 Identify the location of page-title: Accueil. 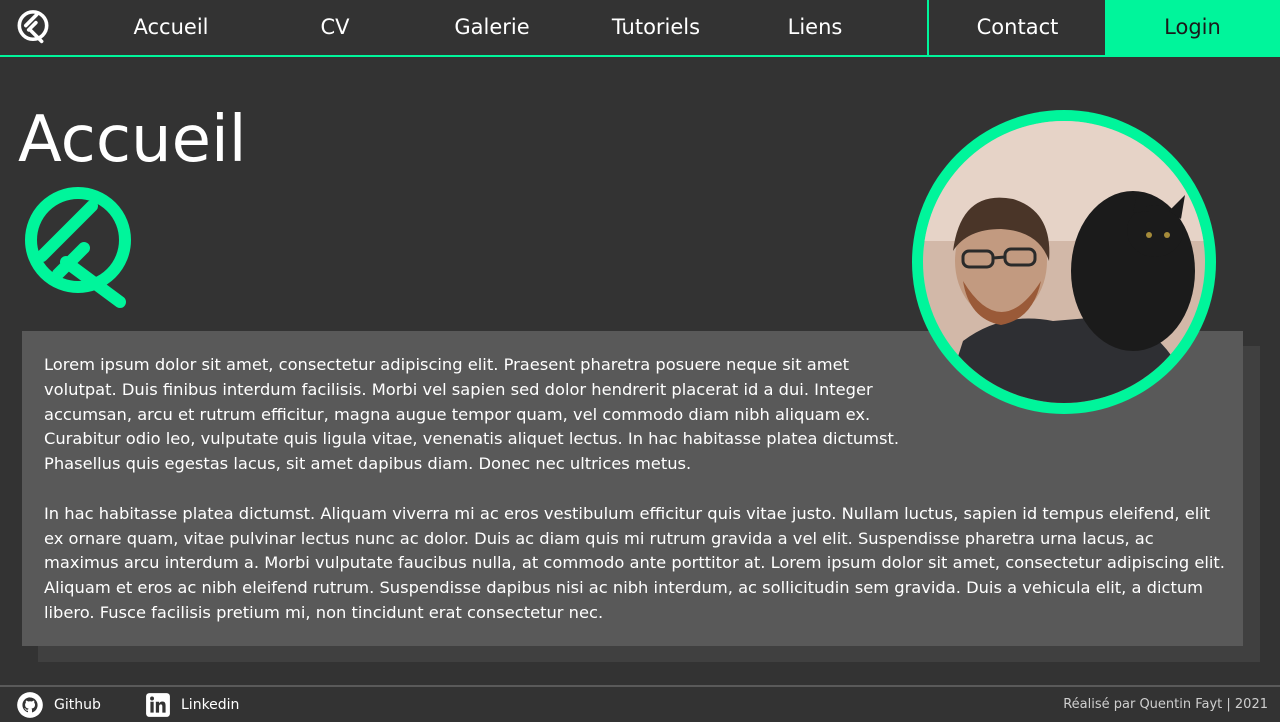
(132, 140).